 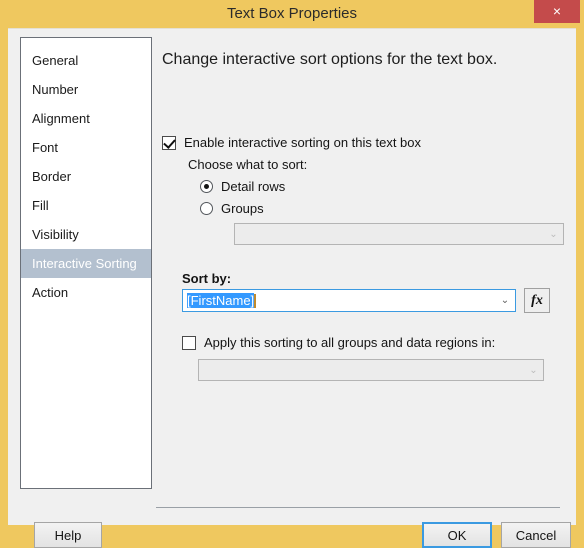 I want to click on title-bar: Text Box Properties ×, so click(x=292, y=14).